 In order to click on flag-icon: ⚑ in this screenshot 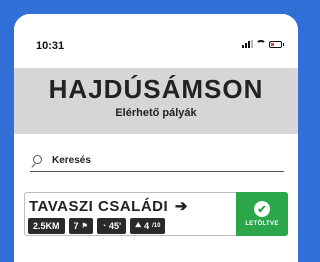, I will do `click(84, 226)`.